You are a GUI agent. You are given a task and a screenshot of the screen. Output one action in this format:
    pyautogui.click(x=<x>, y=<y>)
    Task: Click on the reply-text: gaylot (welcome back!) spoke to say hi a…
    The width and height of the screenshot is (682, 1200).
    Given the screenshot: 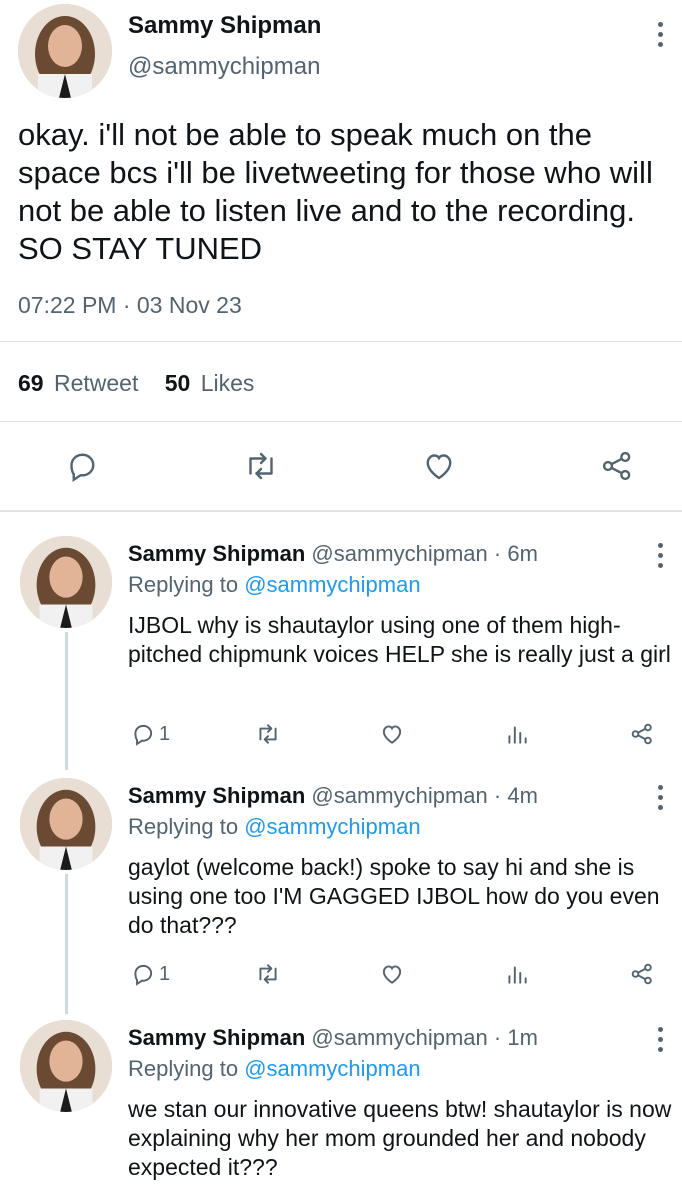 What is the action you would take?
    pyautogui.click(x=394, y=896)
    